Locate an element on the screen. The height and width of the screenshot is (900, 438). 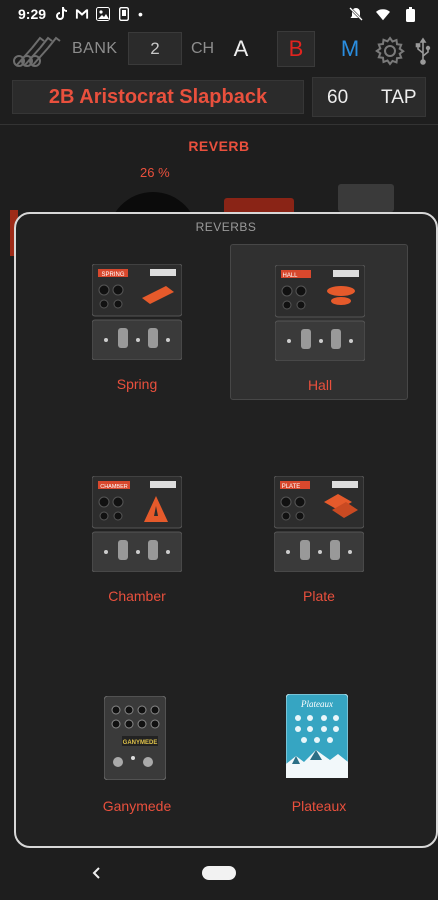
status-time: 9:29 is located at coordinates (32, 14).